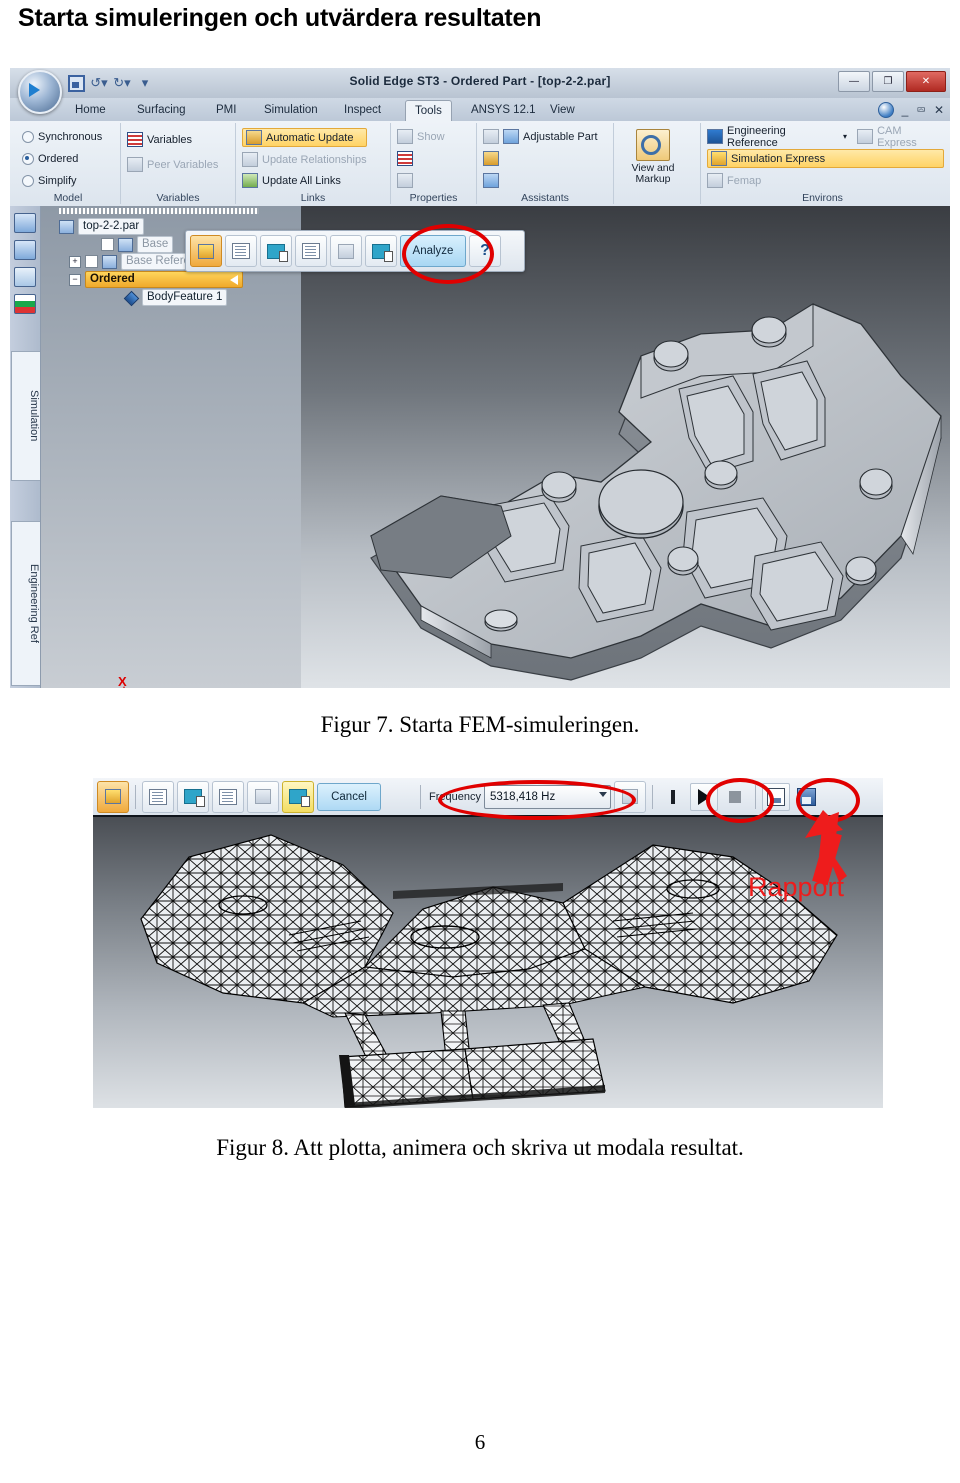  Describe the element at coordinates (777, 137) in the screenshot. I see `command-engineering-reference: Engineering Reference ▾` at that location.